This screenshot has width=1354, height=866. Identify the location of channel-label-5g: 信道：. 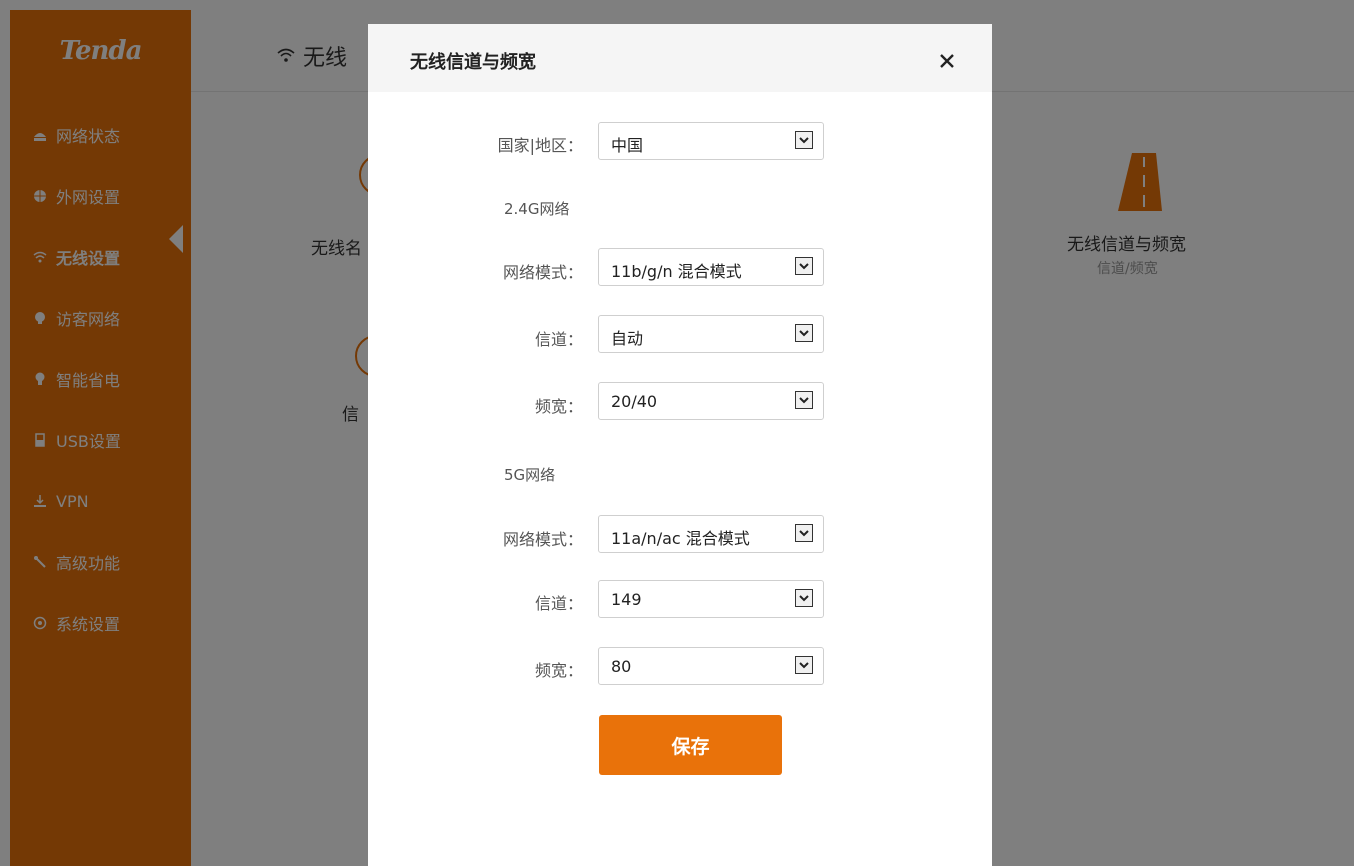
(558, 603).